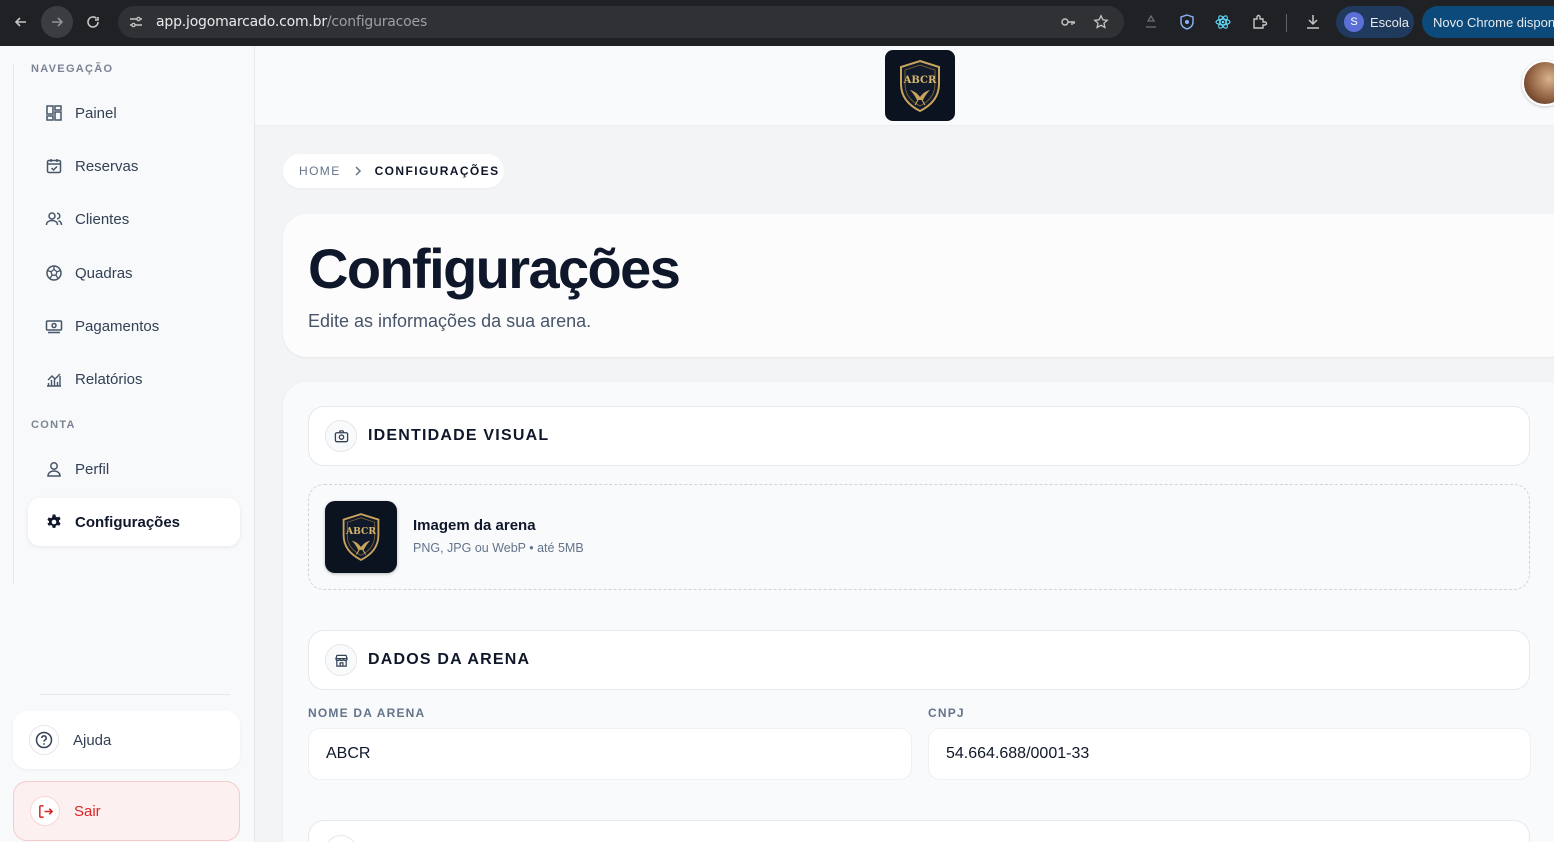 This screenshot has width=1554, height=842. What do you see at coordinates (44, 740) in the screenshot?
I see `help-icon` at bounding box center [44, 740].